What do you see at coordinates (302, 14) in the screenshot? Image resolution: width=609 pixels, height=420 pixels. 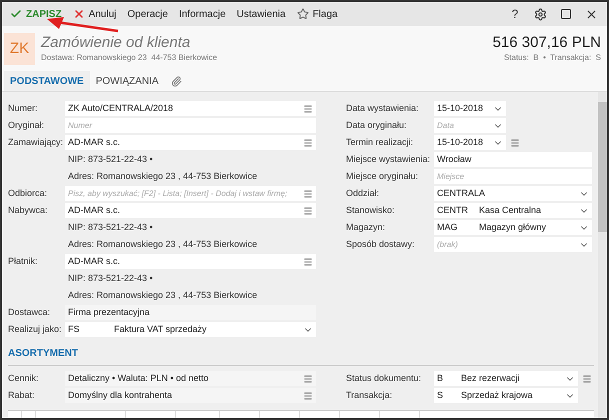 I see `star-icon` at bounding box center [302, 14].